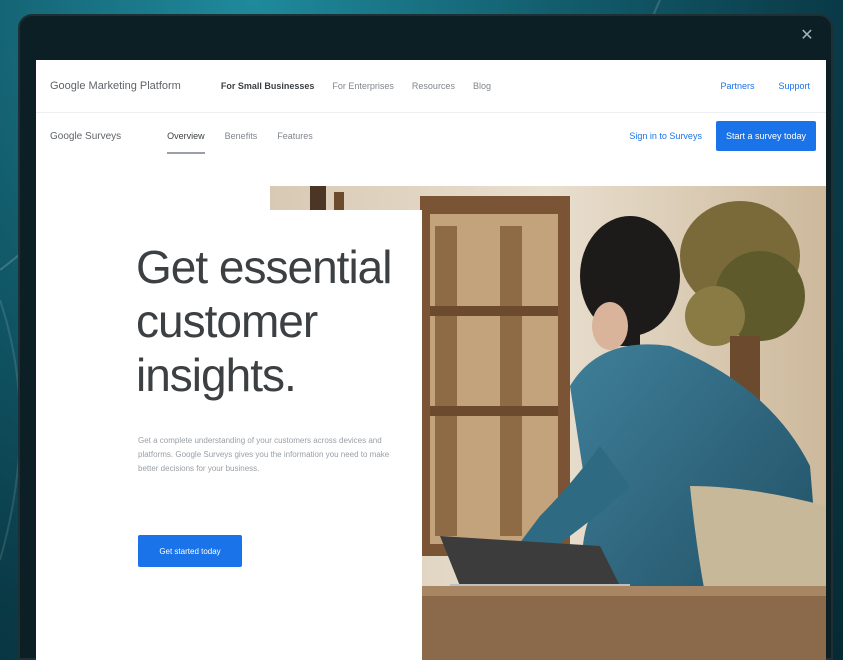 This screenshot has height=660, width=843. I want to click on nav-link-small-businesses: For Small Businesses, so click(268, 86).